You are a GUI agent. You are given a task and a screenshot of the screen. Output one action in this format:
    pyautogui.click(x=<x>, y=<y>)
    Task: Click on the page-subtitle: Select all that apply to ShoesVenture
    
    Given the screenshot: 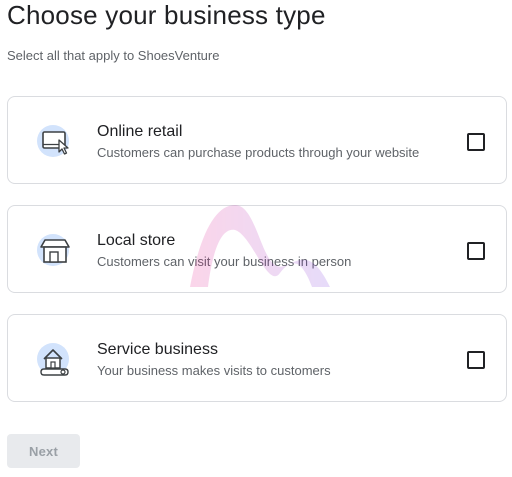 What is the action you would take?
    pyautogui.click(x=113, y=55)
    